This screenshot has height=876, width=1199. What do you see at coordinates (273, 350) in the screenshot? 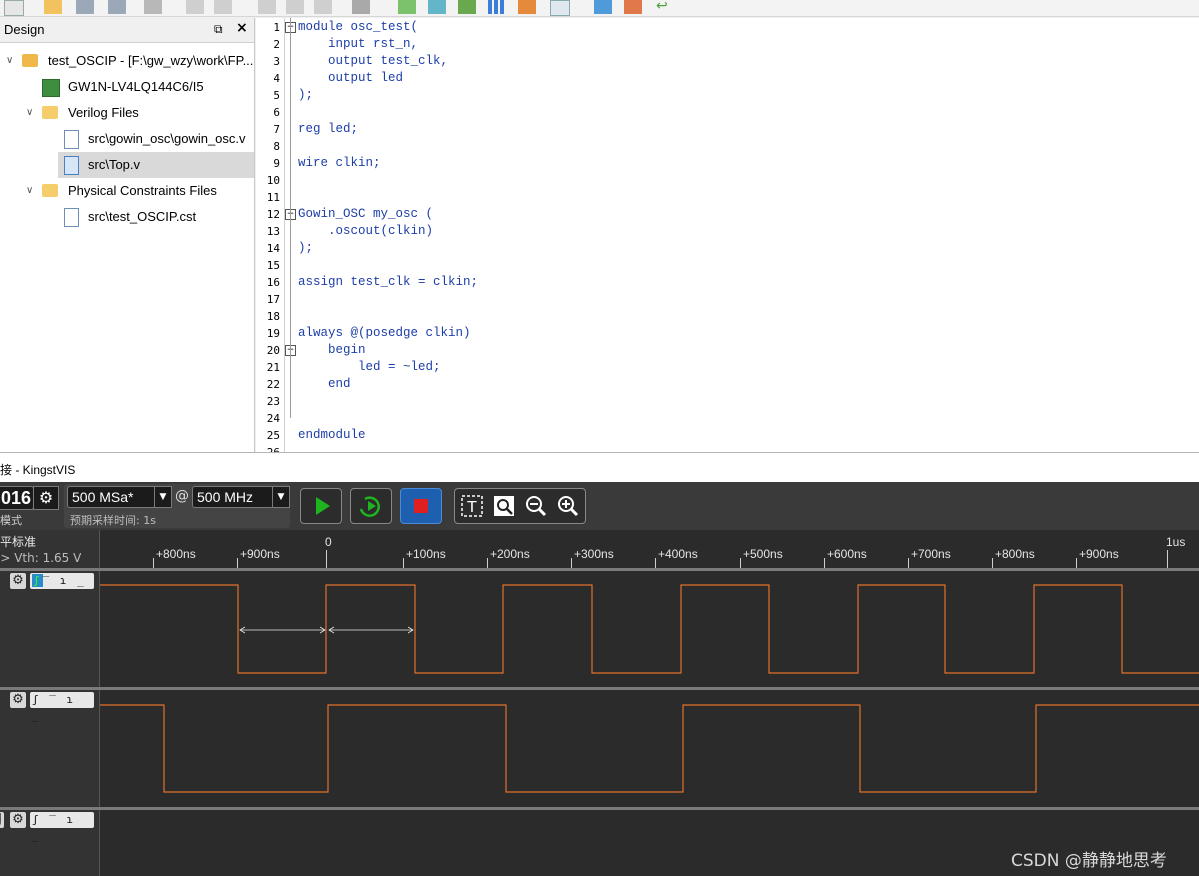
I see `line-number: 20` at bounding box center [273, 350].